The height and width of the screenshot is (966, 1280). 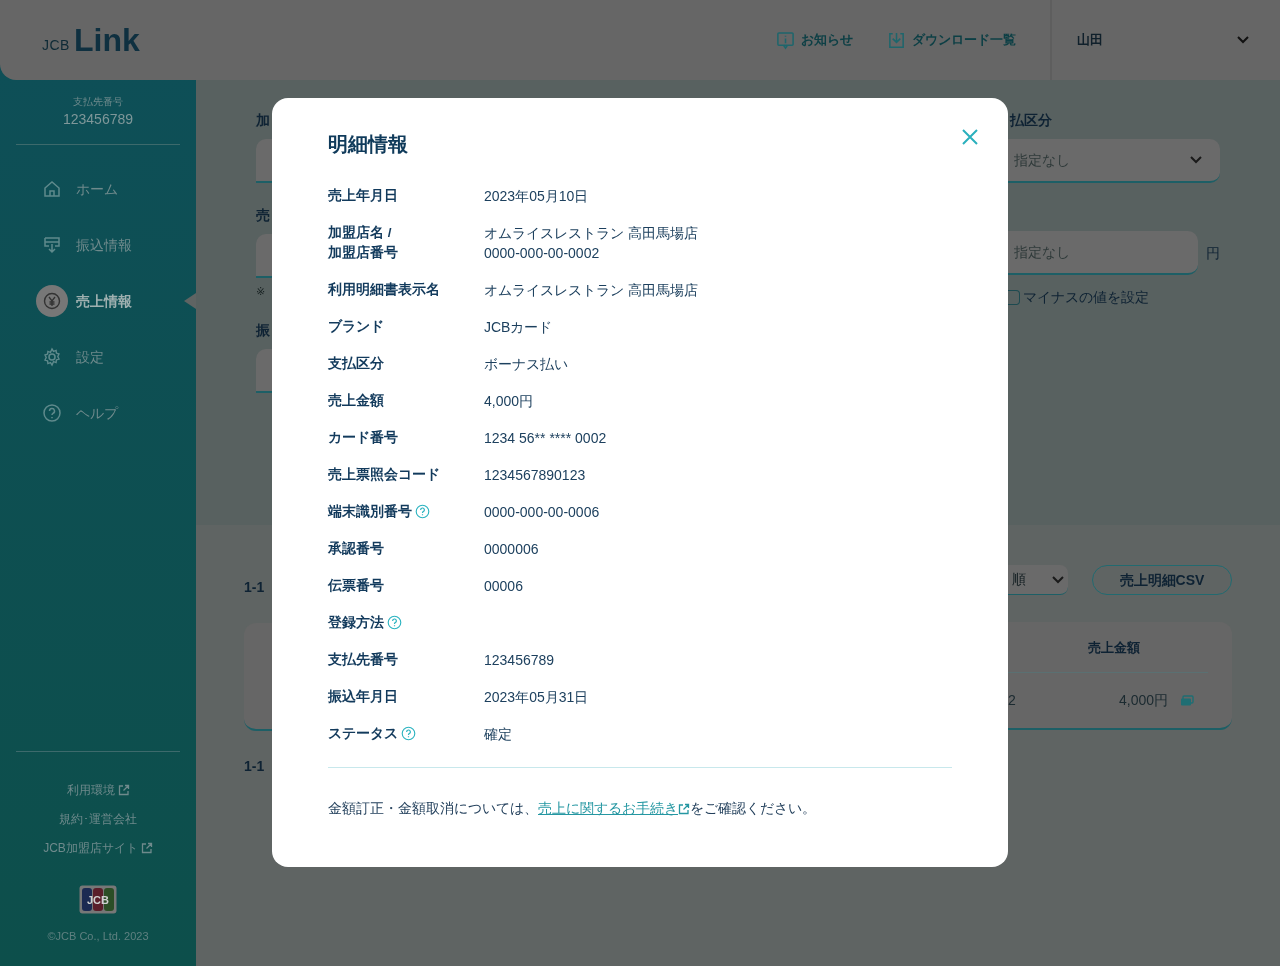 I want to click on logo-text: Link, so click(x=106, y=40).